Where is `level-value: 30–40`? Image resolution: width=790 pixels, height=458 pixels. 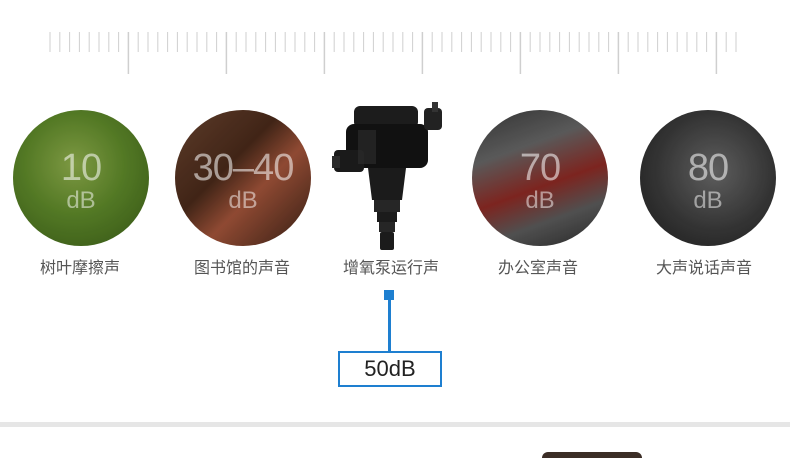 level-value: 30–40 is located at coordinates (243, 168).